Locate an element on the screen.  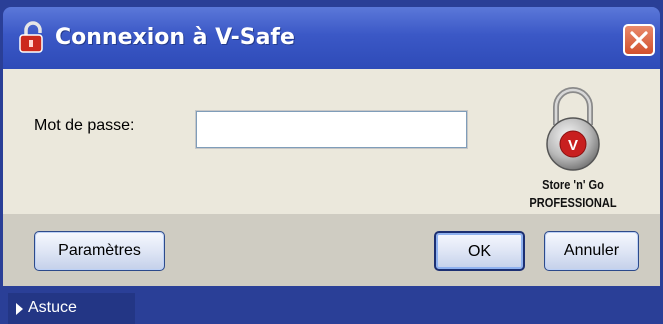
tip-label: Astuce is located at coordinates (52, 307).